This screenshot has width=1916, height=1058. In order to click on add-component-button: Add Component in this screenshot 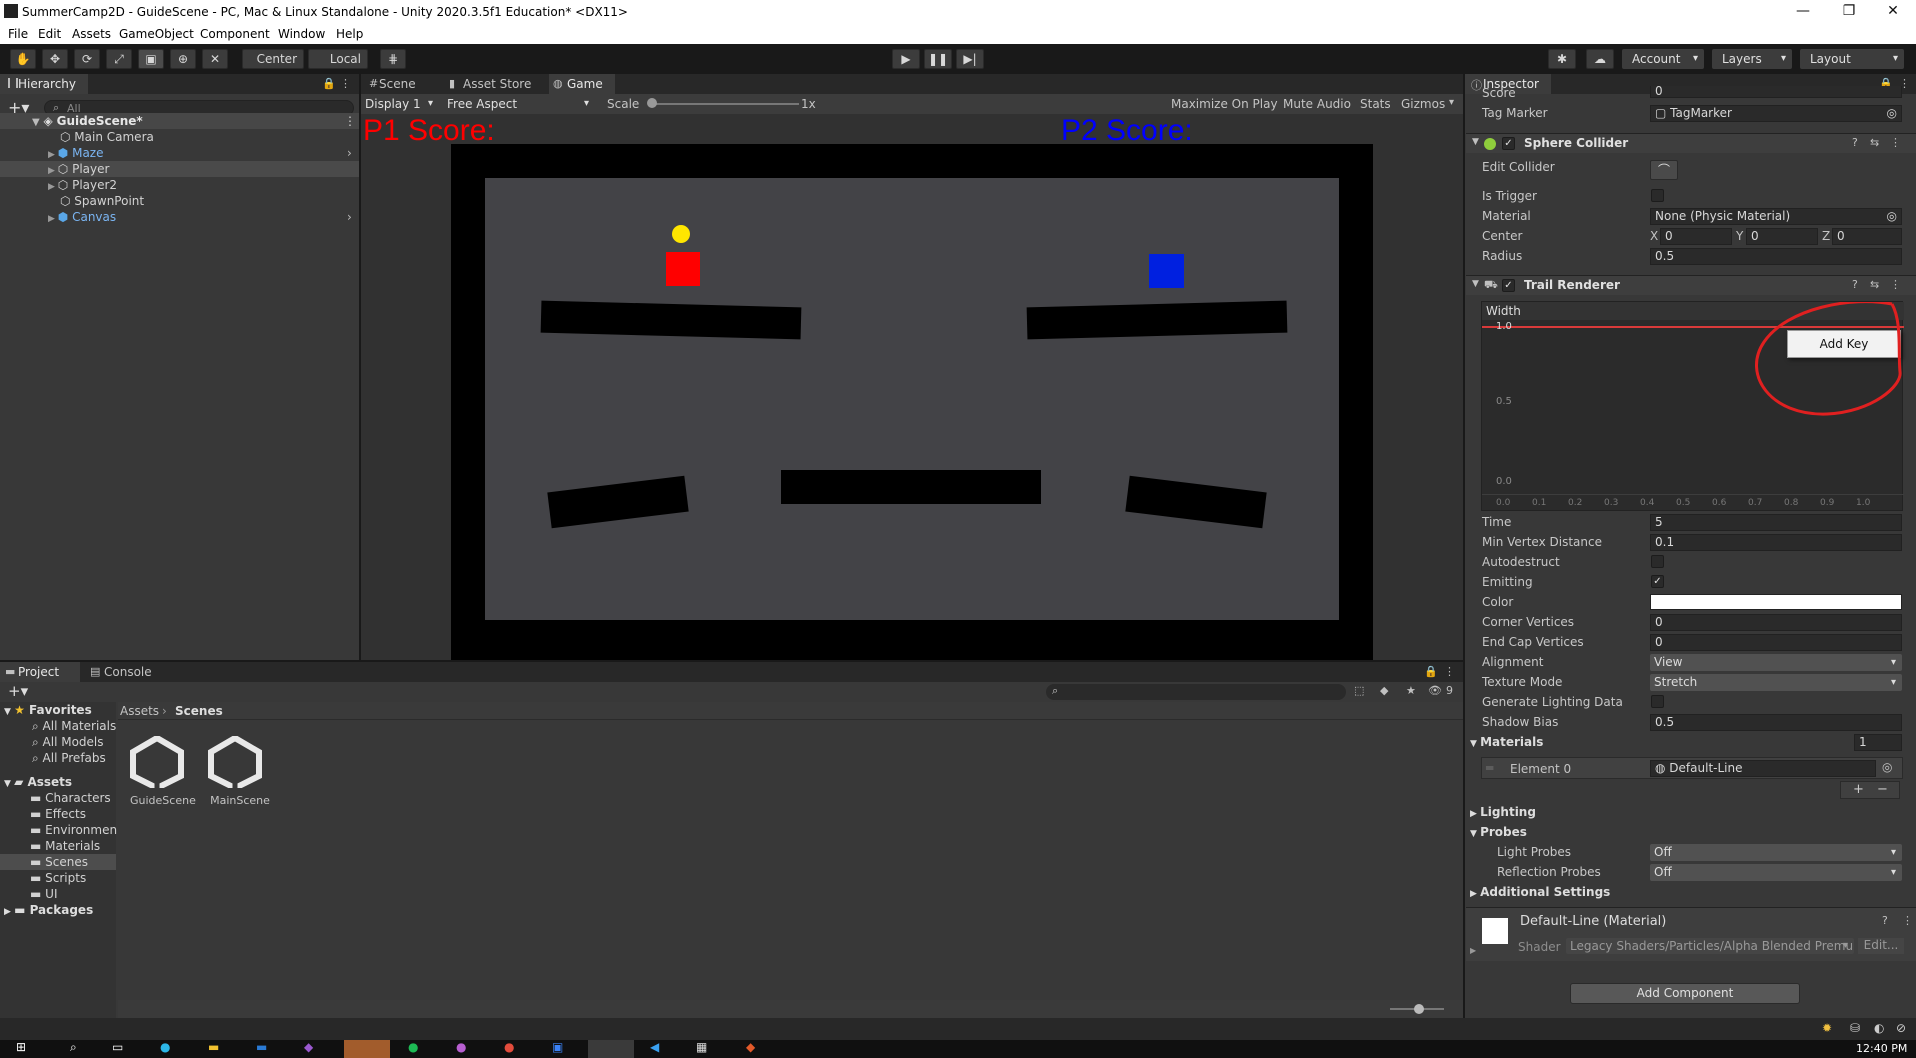, I will do `click(1685, 993)`.